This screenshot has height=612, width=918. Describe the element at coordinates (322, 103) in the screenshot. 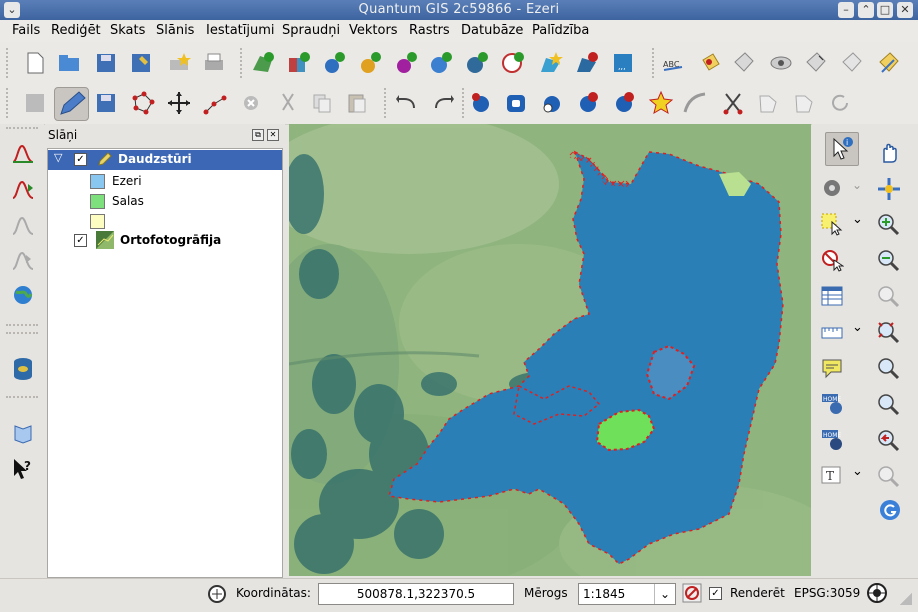

I see `copy-features-icon` at that location.